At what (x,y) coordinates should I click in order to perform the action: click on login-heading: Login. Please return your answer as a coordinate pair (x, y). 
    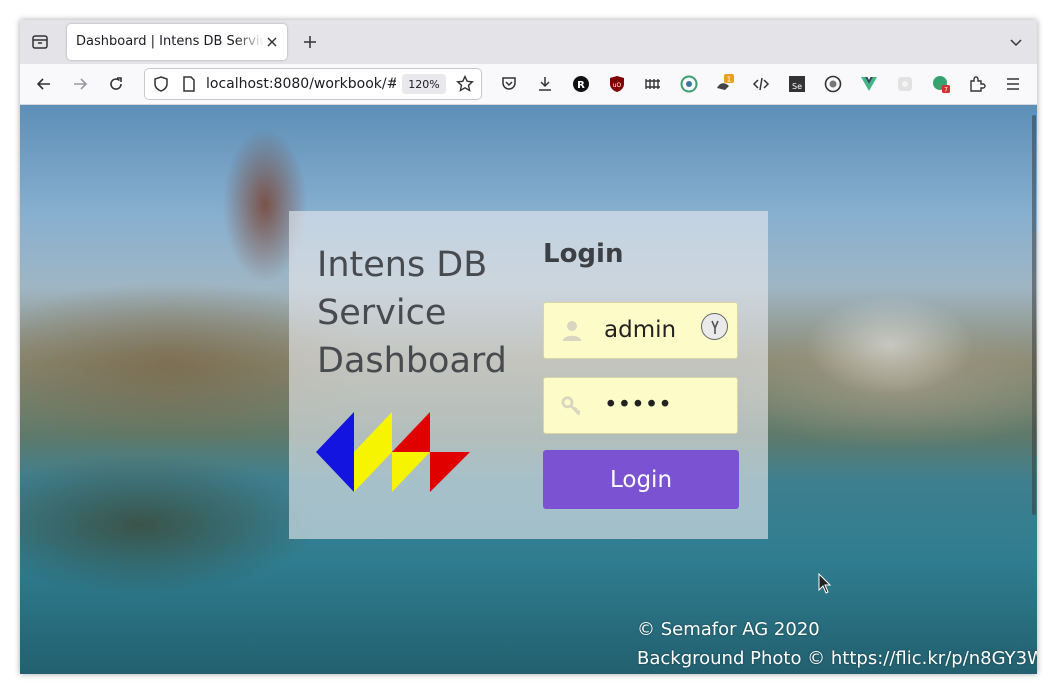
    Looking at the image, I should click on (583, 254).